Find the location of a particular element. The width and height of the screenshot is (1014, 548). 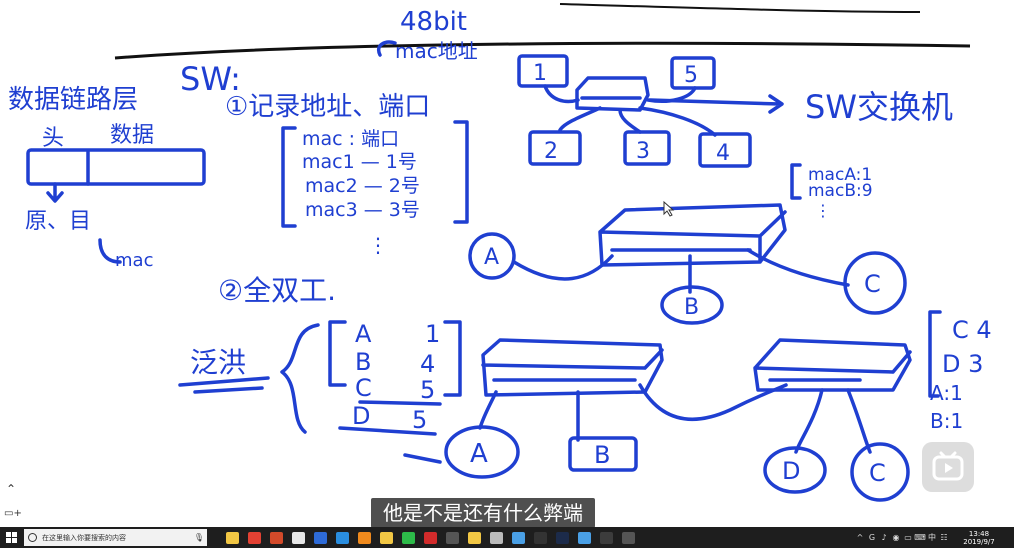

player-taskbar-button is located at coordinates (430, 537).